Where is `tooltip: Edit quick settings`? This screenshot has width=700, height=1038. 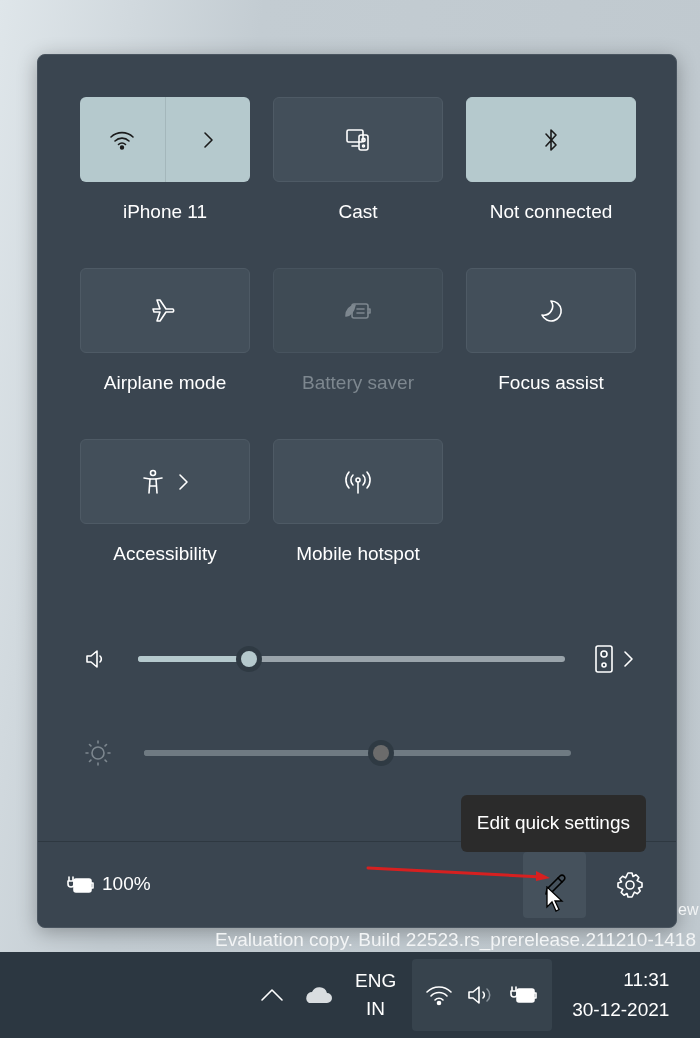 tooltip: Edit quick settings is located at coordinates (553, 823).